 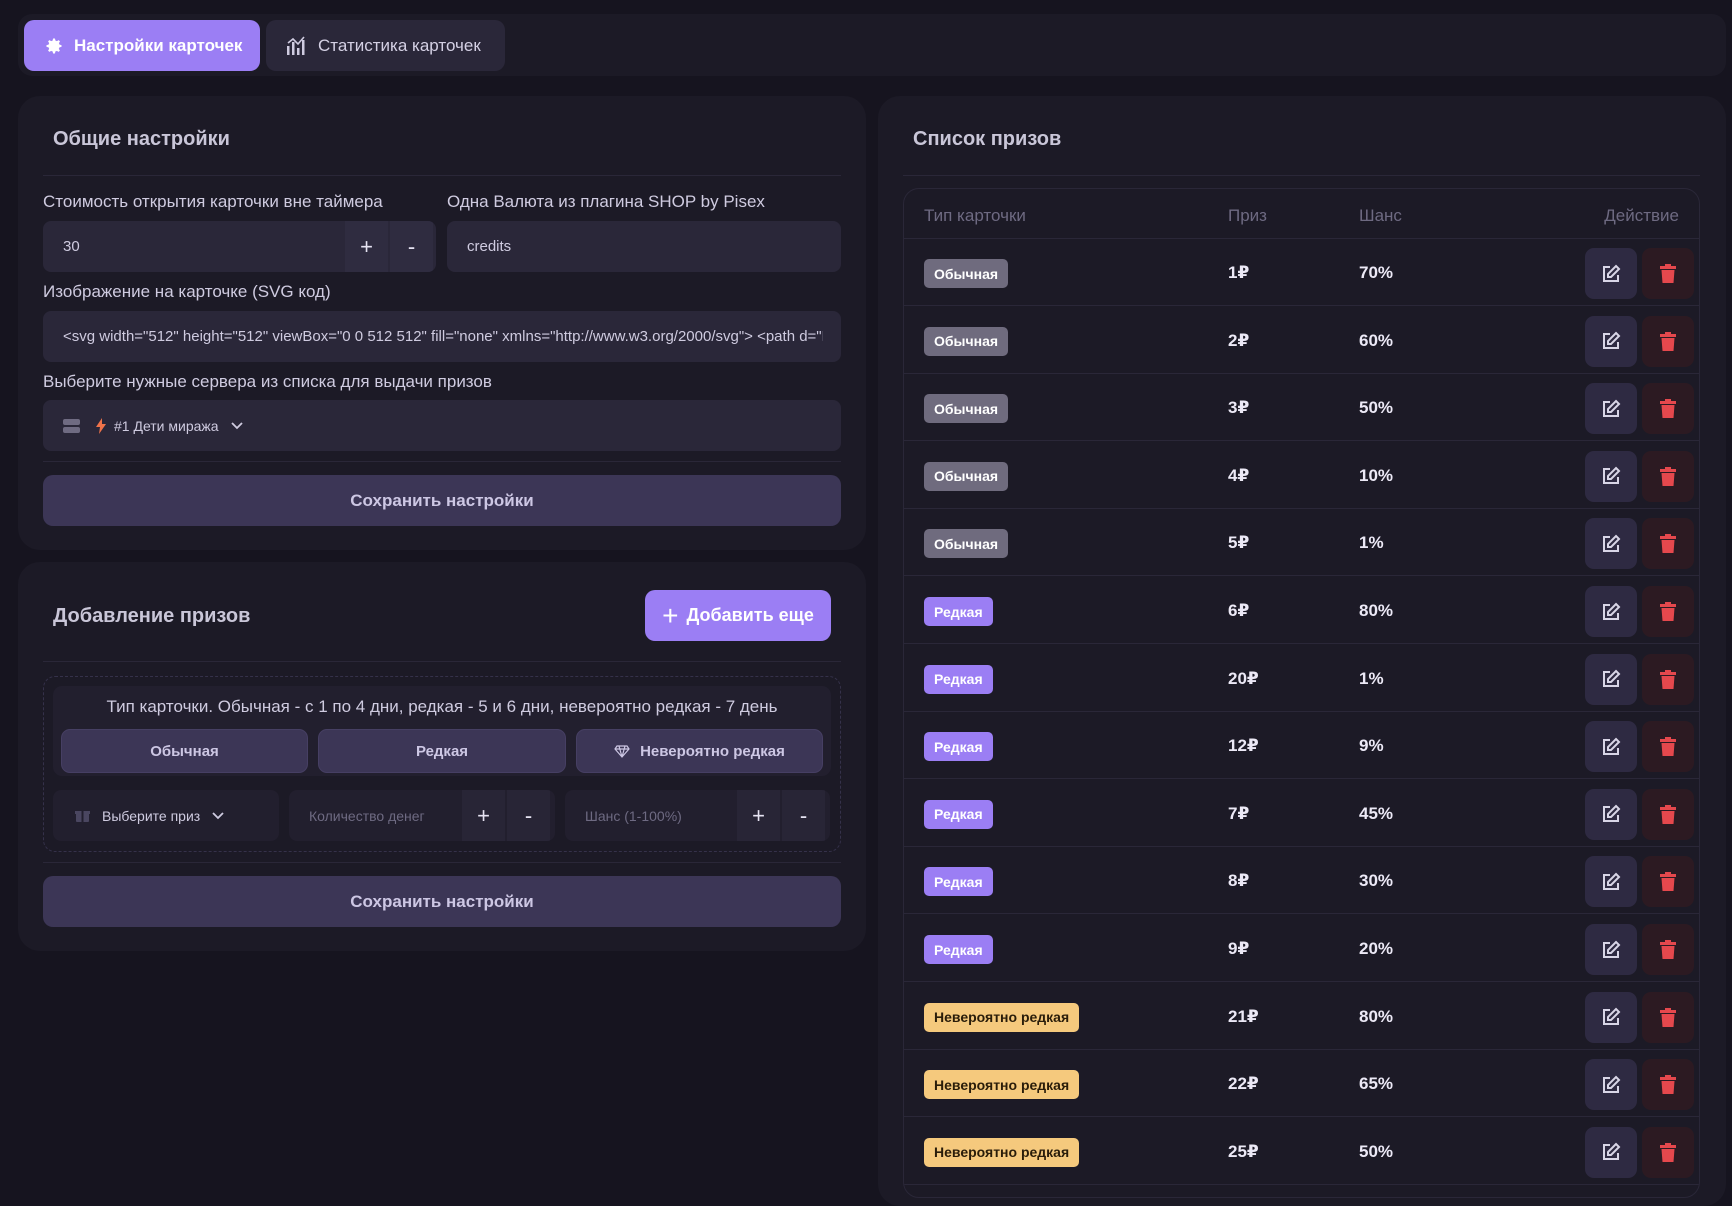 What do you see at coordinates (71, 425) in the screenshot?
I see `server-icon` at bounding box center [71, 425].